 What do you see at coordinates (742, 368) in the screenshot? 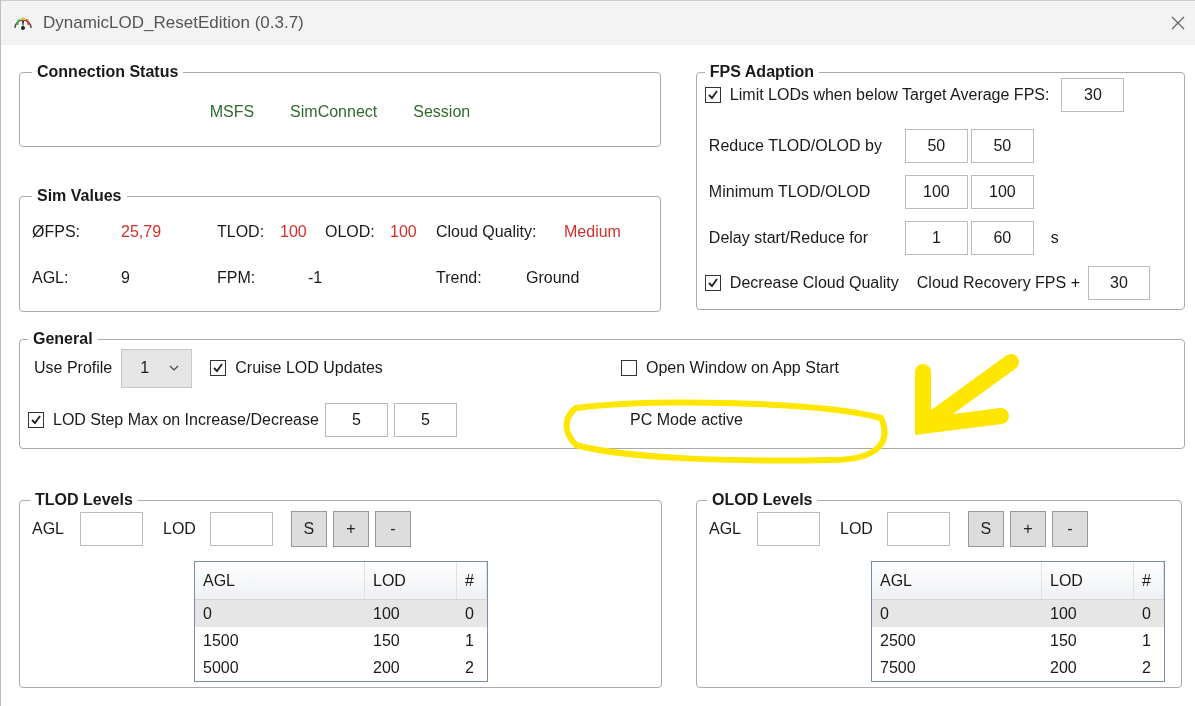
I see `checkbox-label: Open Window on App Start` at bounding box center [742, 368].